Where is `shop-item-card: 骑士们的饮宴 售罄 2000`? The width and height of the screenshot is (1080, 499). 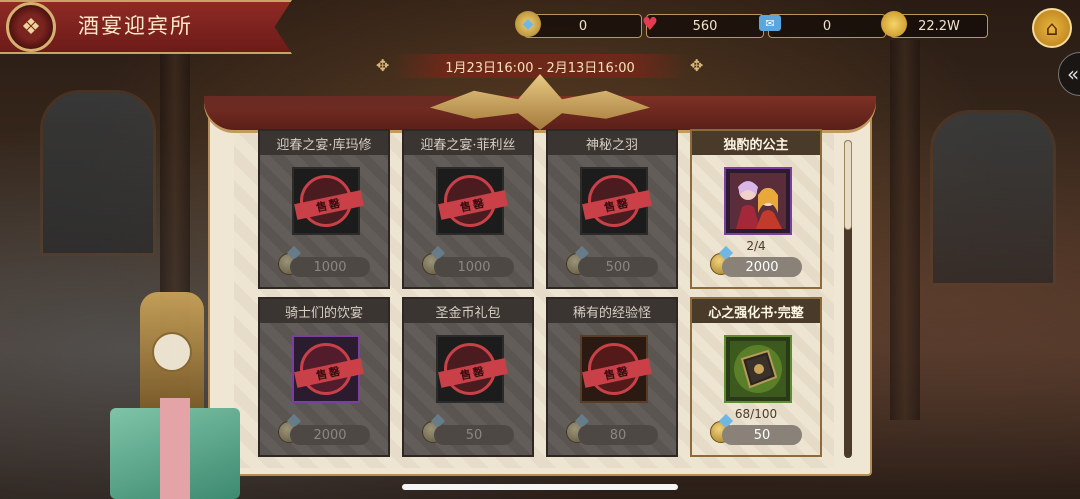 shop-item-card: 骑士们的饮宴 售罄 2000 is located at coordinates (324, 377).